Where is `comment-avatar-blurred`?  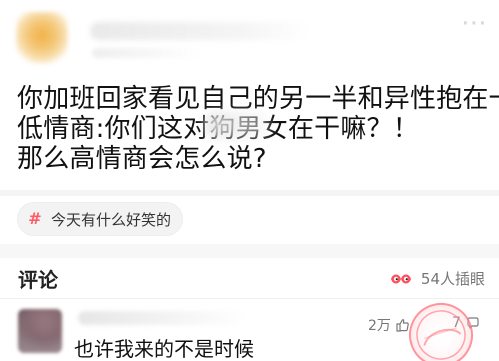
comment-avatar-blurred is located at coordinates (40, 331).